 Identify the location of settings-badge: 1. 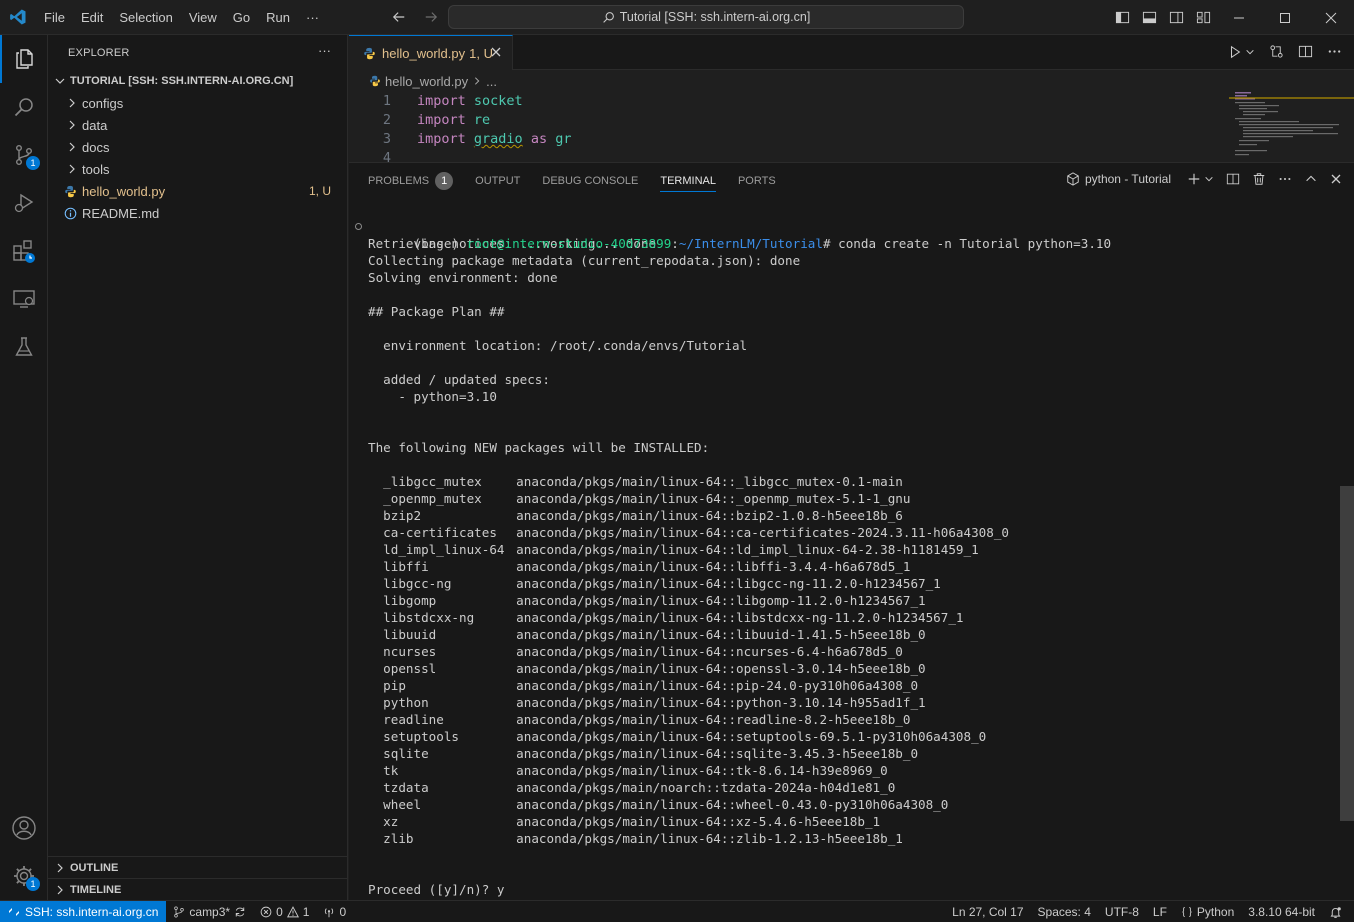
(33, 884).